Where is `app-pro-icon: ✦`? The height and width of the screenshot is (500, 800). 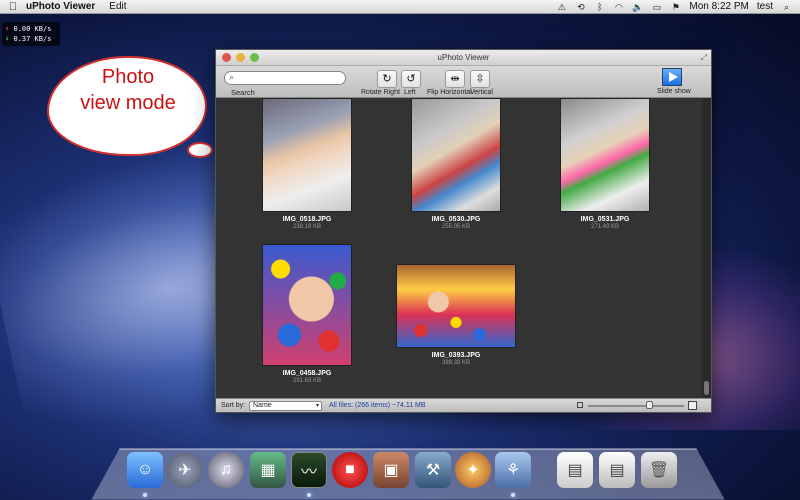
app-pro-icon: ✦ is located at coordinates (473, 470).